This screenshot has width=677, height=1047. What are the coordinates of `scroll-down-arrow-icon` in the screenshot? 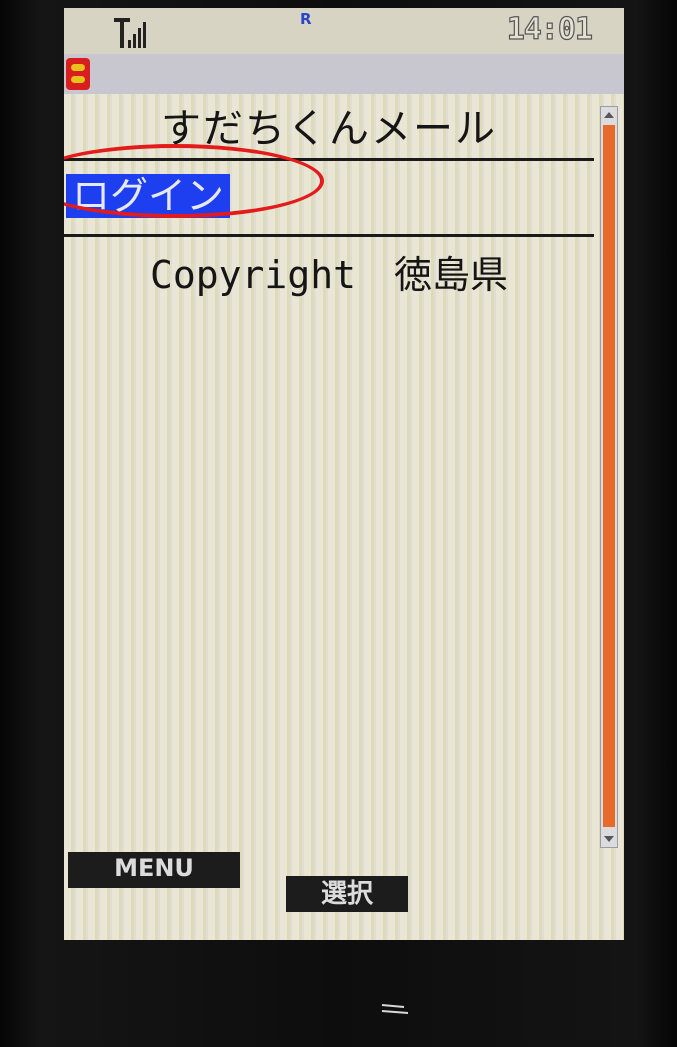 It's located at (609, 839).